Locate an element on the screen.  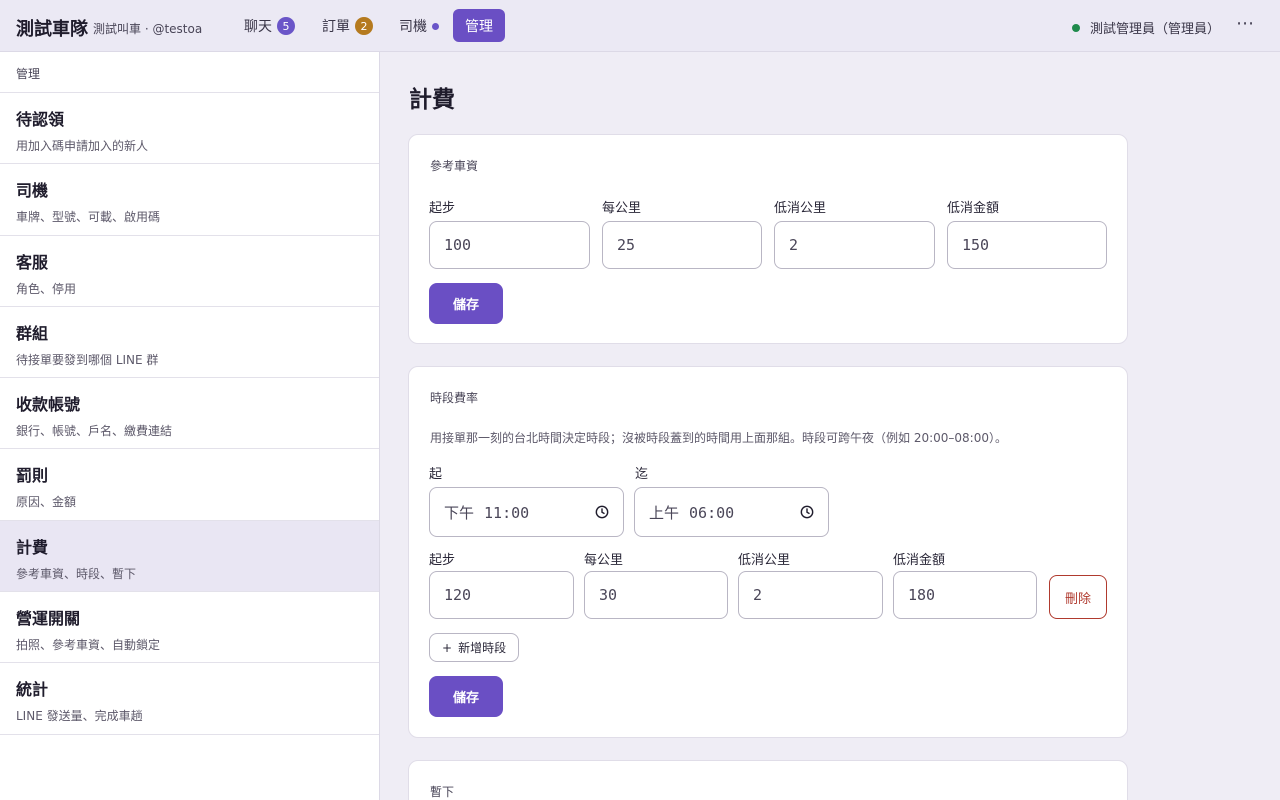
period-min-amount-input: 180 is located at coordinates (965, 595).